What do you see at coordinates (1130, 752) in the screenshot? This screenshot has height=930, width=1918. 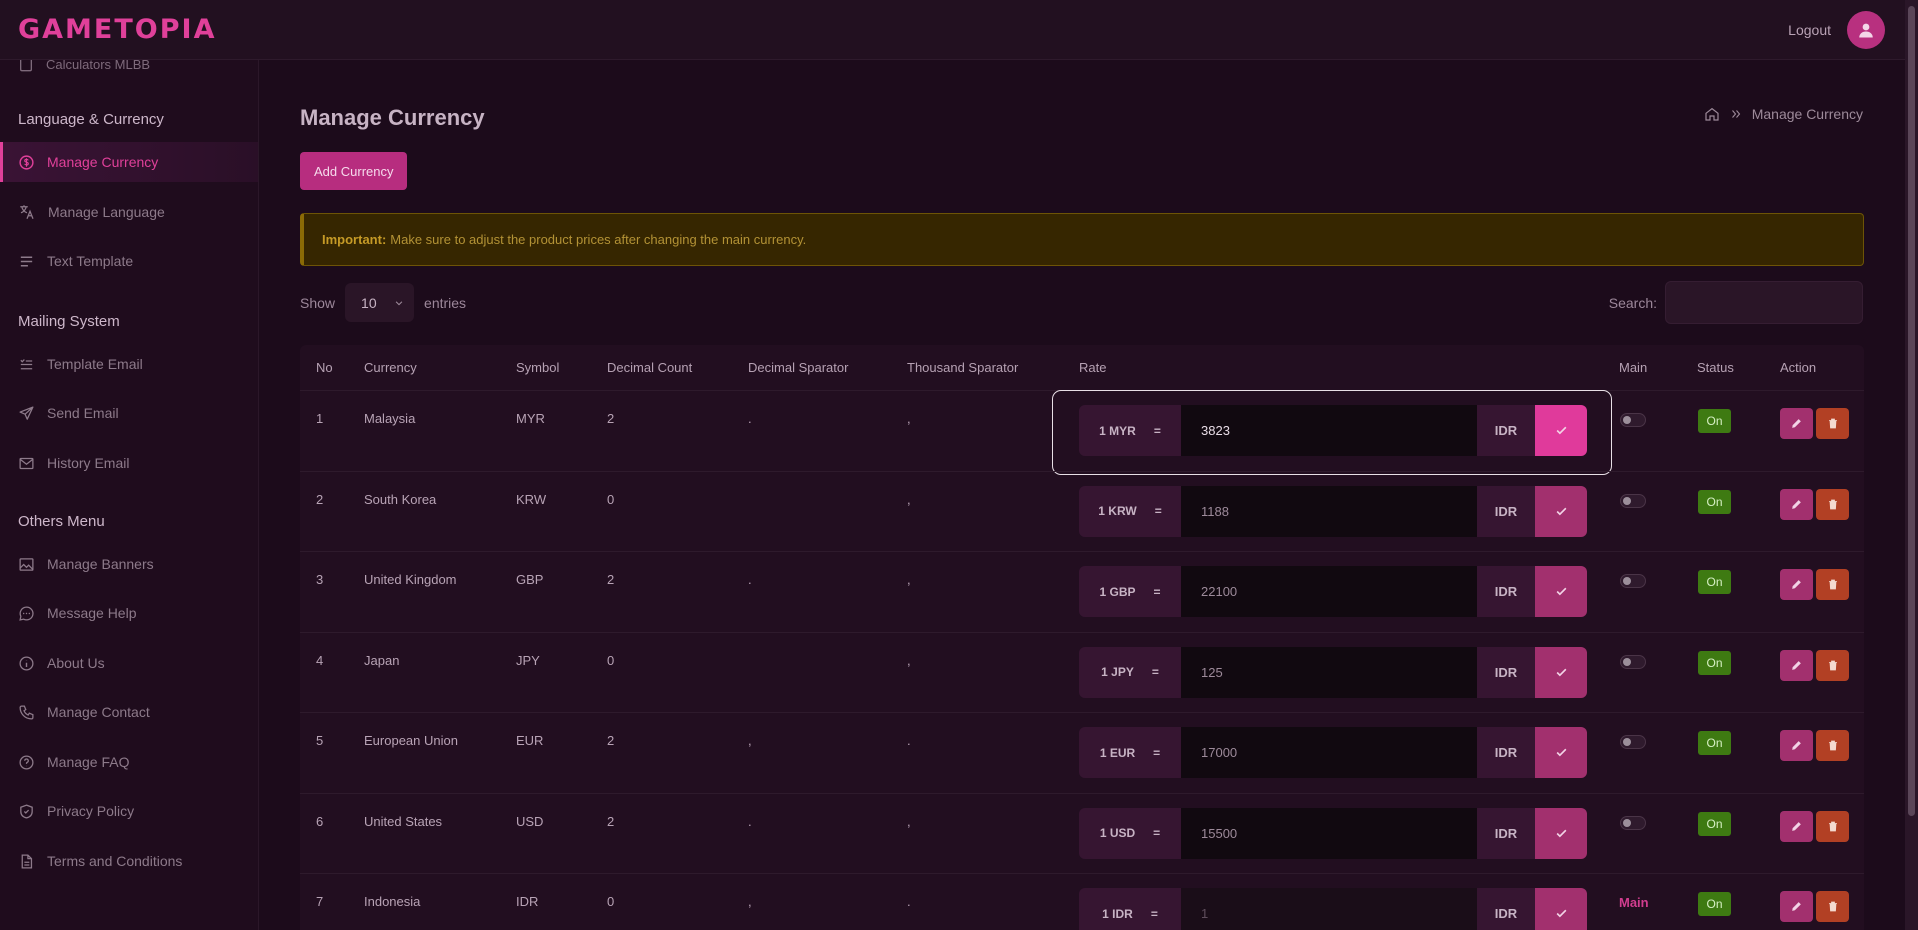 I see `rate-prefix: 1 EUR =` at bounding box center [1130, 752].